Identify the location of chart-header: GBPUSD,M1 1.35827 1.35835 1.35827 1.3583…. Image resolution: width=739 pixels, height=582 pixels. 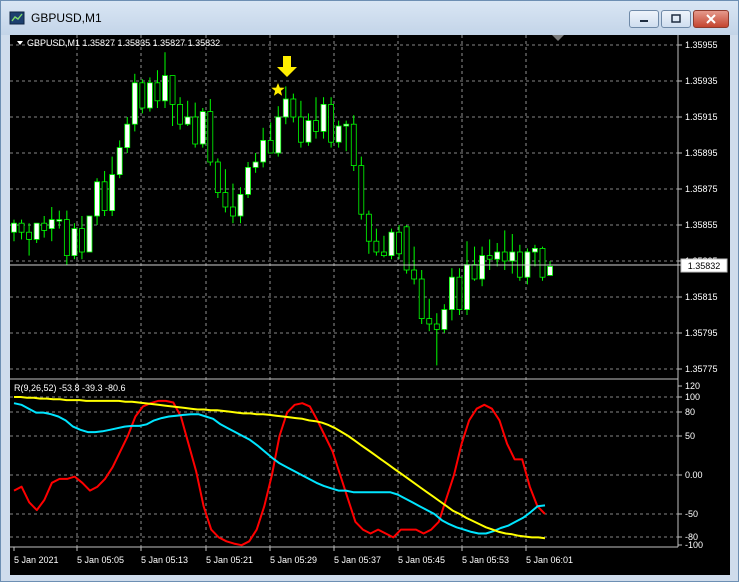
(123, 43).